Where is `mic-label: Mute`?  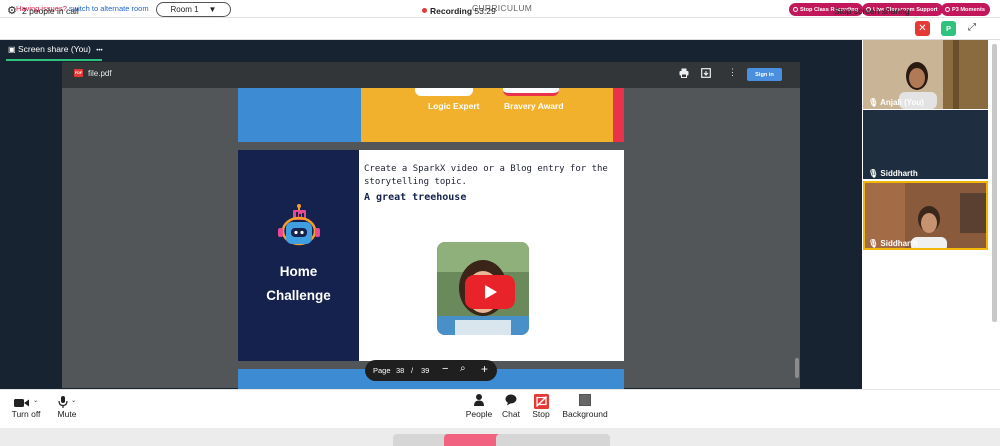
mic-label: Mute is located at coordinates (67, 414).